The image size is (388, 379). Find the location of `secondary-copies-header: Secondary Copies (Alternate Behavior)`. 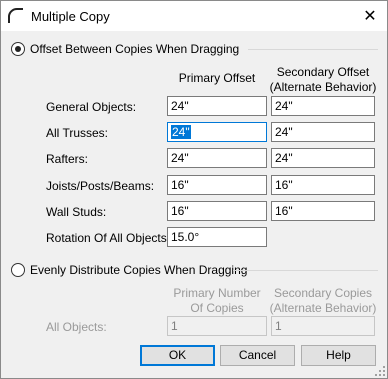

secondary-copies-header: Secondary Copies (Alternate Behavior) is located at coordinates (323, 301).